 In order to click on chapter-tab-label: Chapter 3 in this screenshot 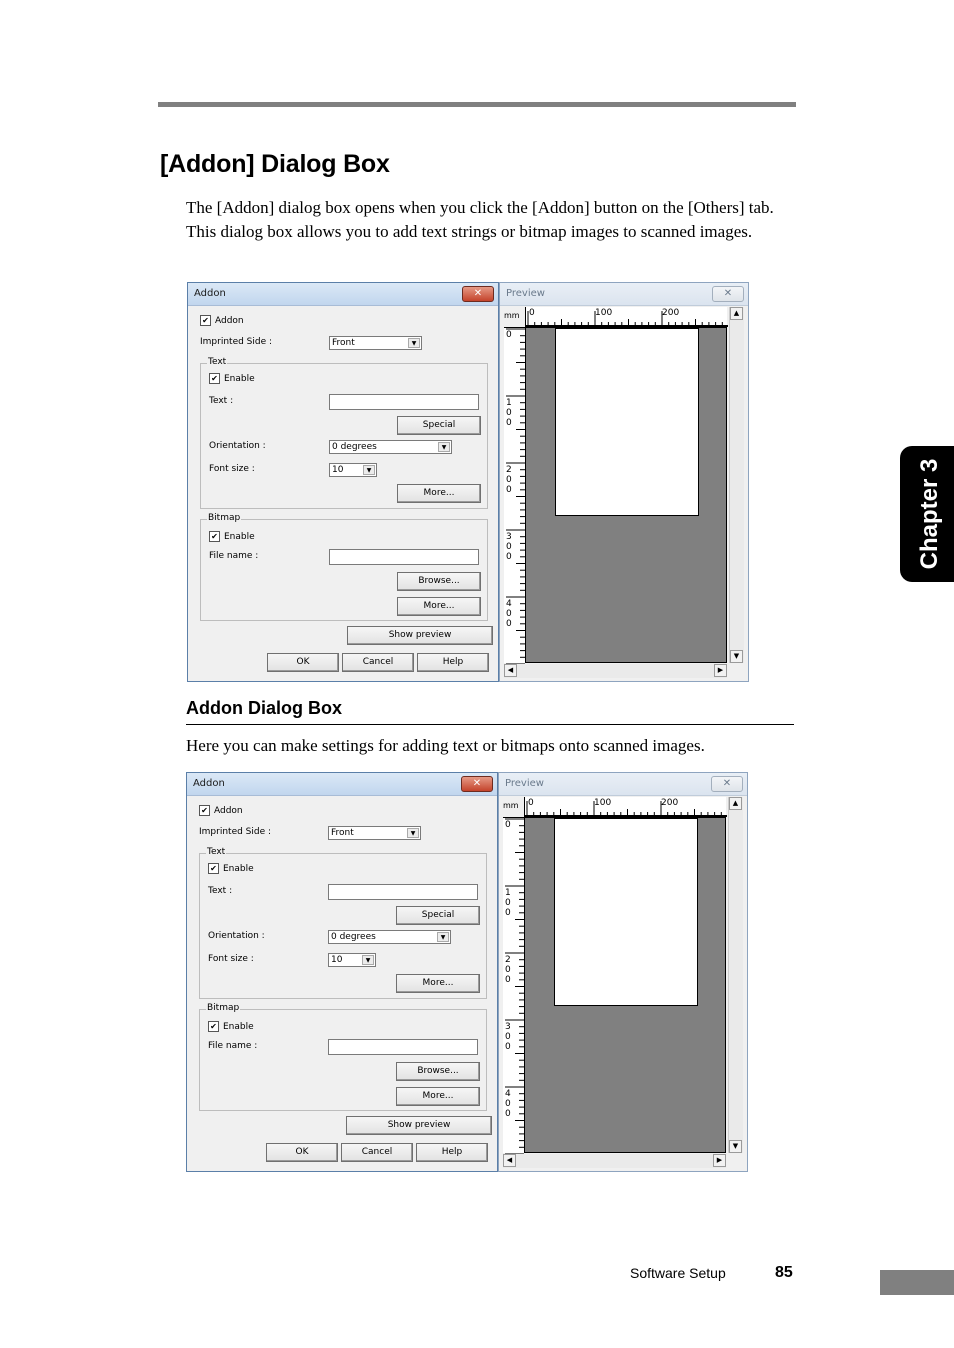, I will do `click(929, 514)`.